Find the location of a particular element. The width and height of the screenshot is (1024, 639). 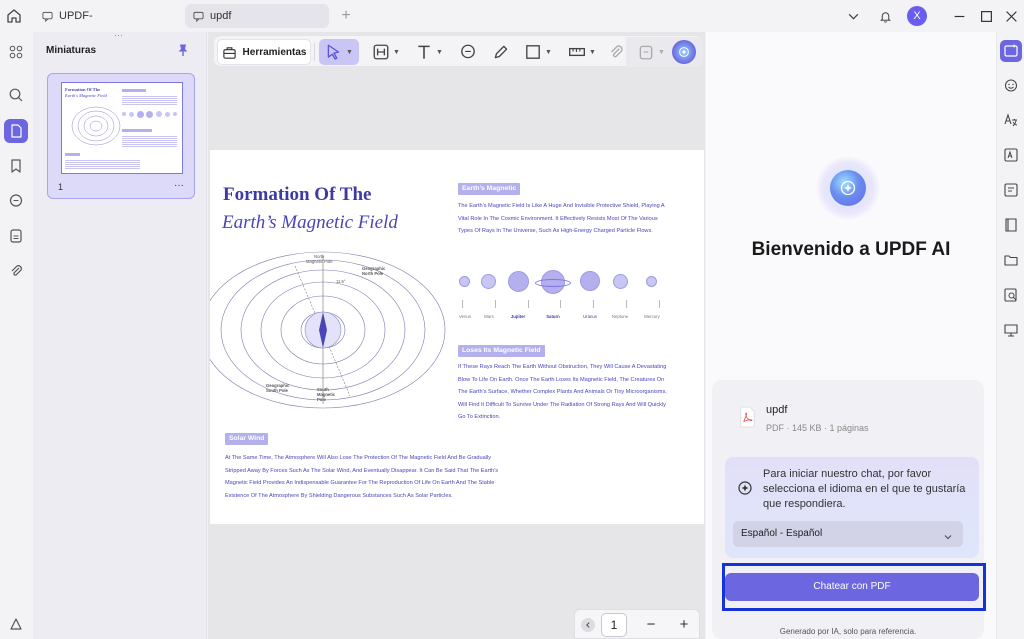

ai-logo-icon is located at coordinates (848, 188).